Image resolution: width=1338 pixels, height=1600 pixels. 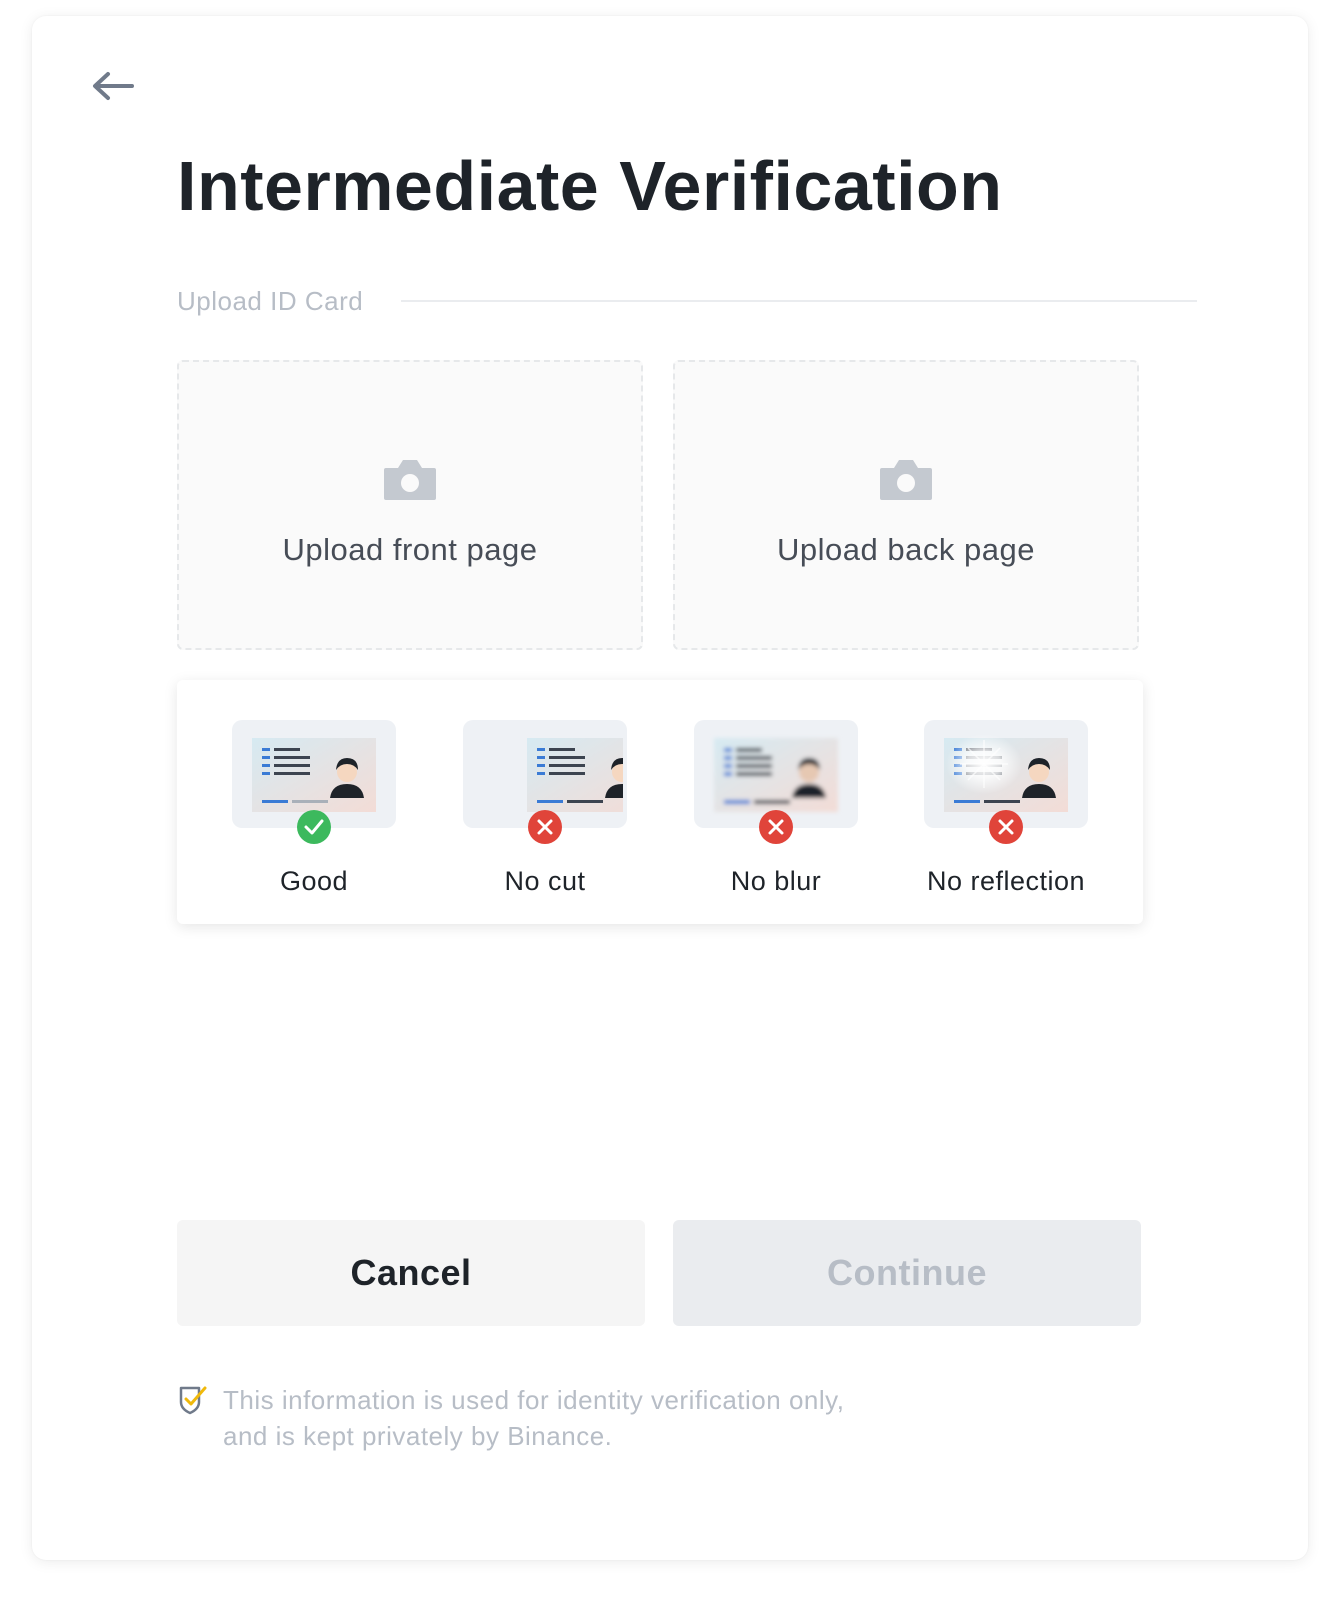 What do you see at coordinates (906, 505) in the screenshot?
I see `upload-back-page: Upload back page` at bounding box center [906, 505].